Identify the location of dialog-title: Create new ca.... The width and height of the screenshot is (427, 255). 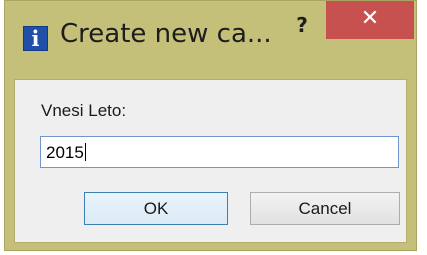
(166, 34).